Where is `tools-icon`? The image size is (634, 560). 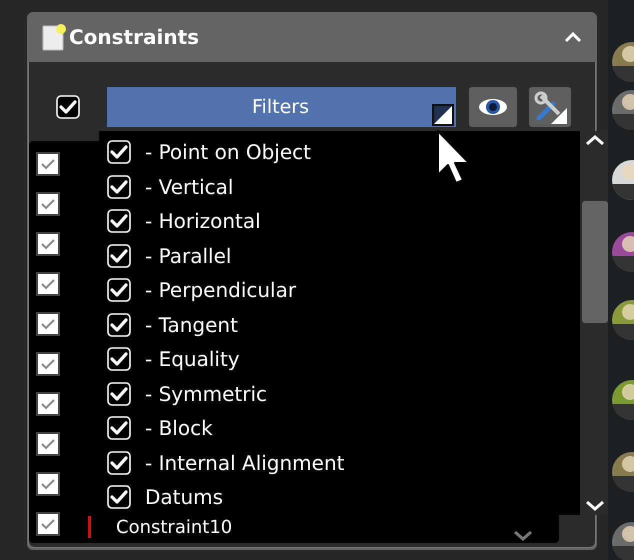
tools-icon is located at coordinates (550, 107).